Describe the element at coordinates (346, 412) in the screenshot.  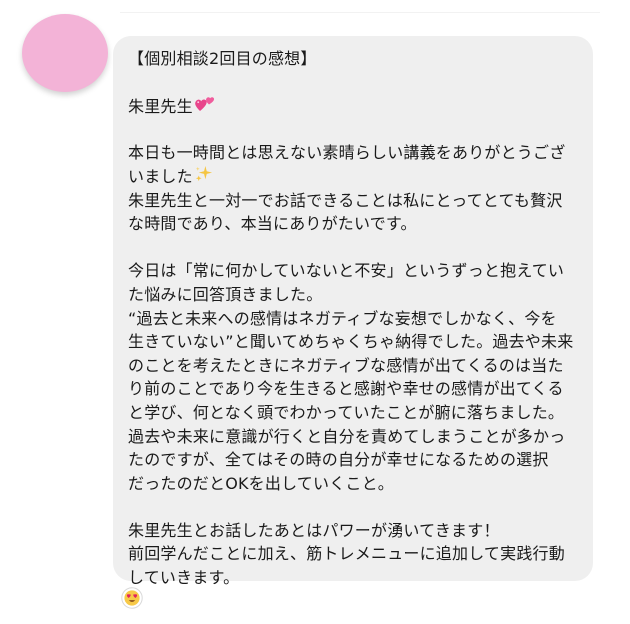
I see `message-line: と学び、何となく頭でわかっていたことが腑に落ちました。` at that location.